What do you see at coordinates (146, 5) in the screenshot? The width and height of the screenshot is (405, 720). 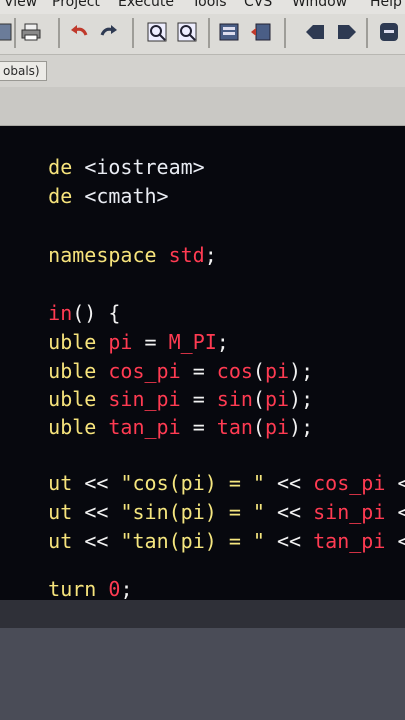 I see `menu-execute: Execute` at bounding box center [146, 5].